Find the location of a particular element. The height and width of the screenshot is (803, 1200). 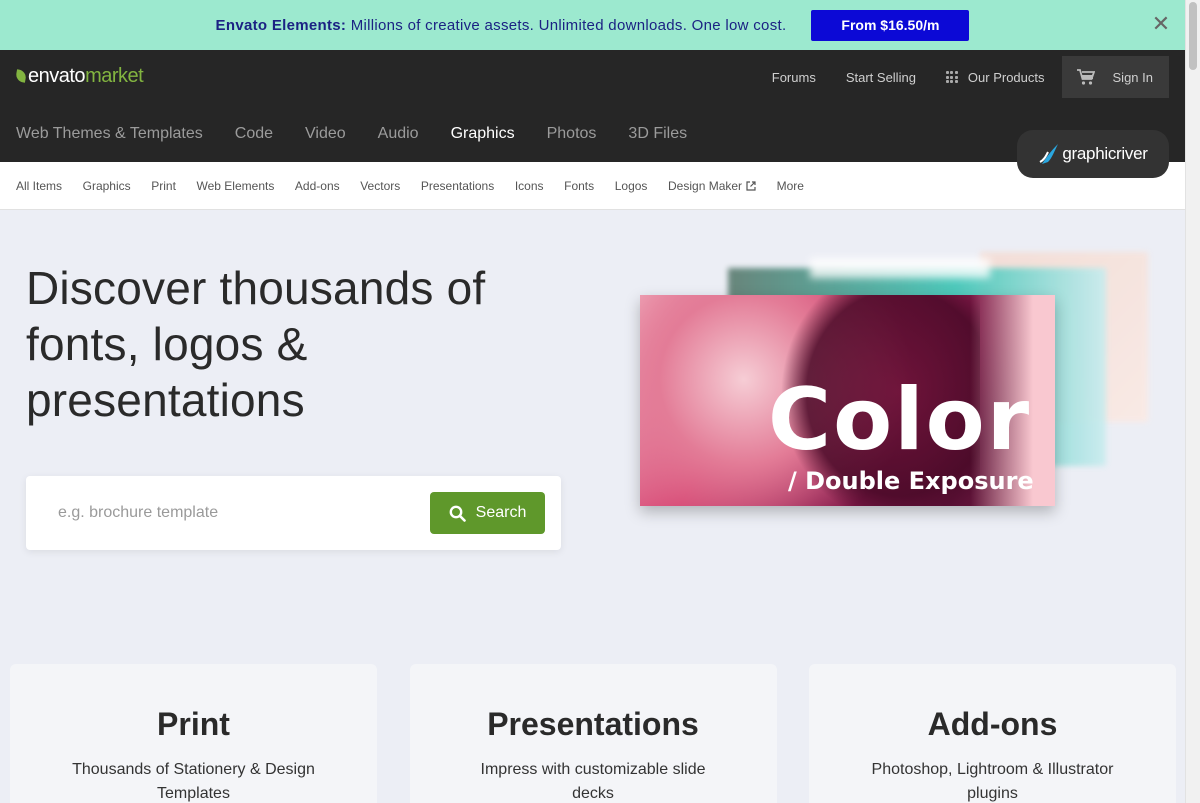

tab-video: Video is located at coordinates (325, 134).